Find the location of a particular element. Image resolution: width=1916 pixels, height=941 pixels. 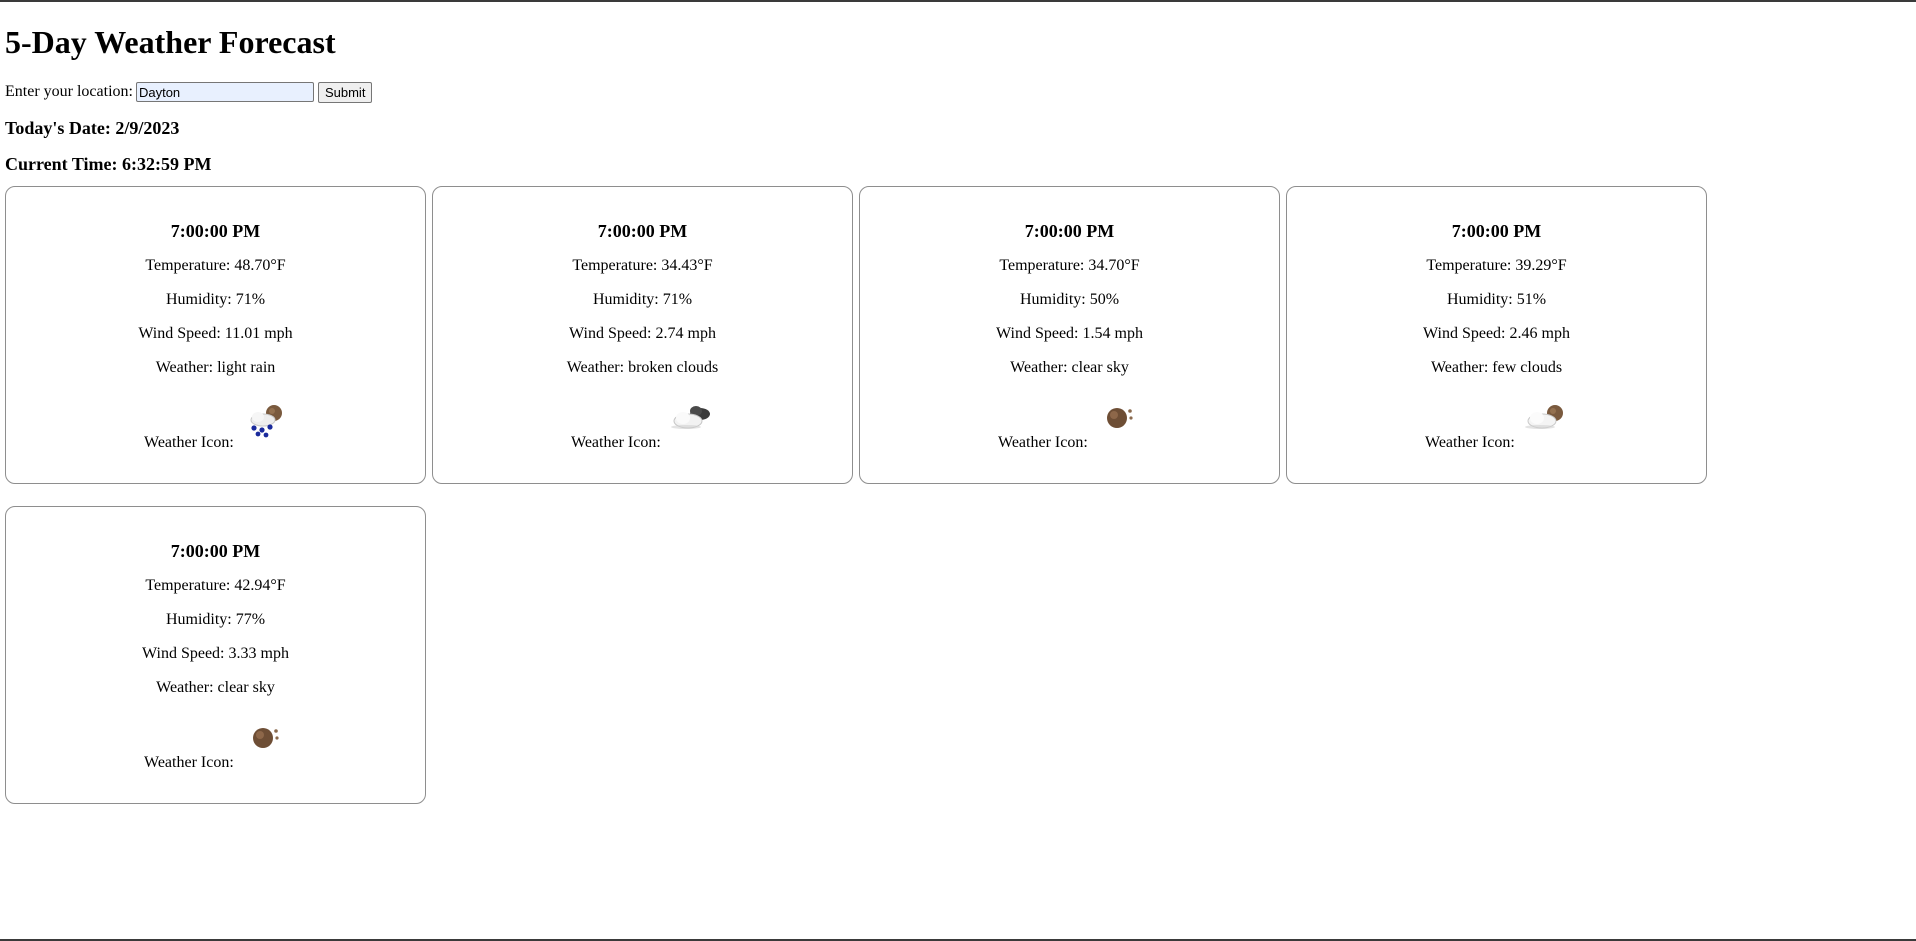

forecast-wind-speed: Wind Speed: 3.33 mph is located at coordinates (215, 653).